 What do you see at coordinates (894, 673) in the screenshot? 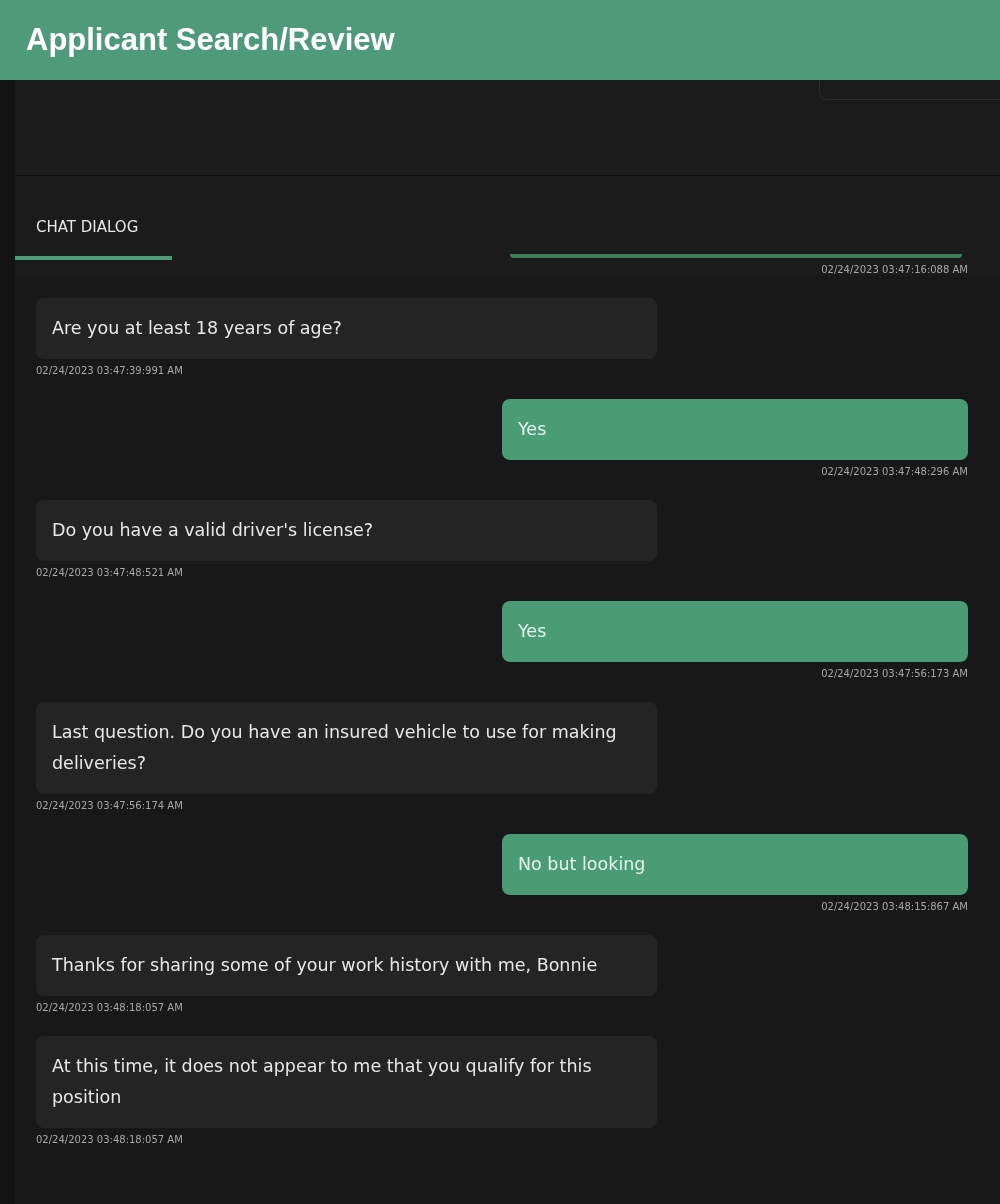
I see `message-timestamp: 02/24/2023 03:47:56:173 AM` at bounding box center [894, 673].